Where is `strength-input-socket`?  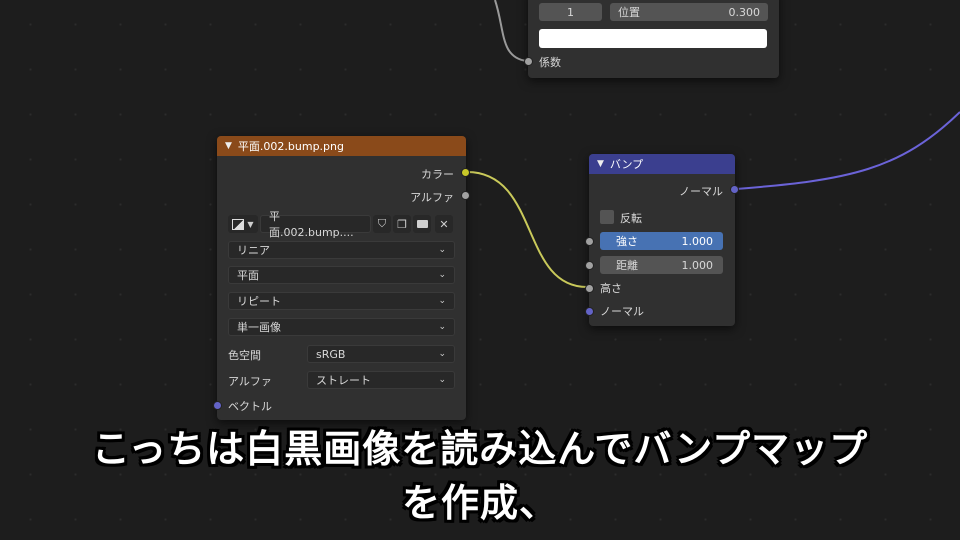
strength-input-socket is located at coordinates (589, 241).